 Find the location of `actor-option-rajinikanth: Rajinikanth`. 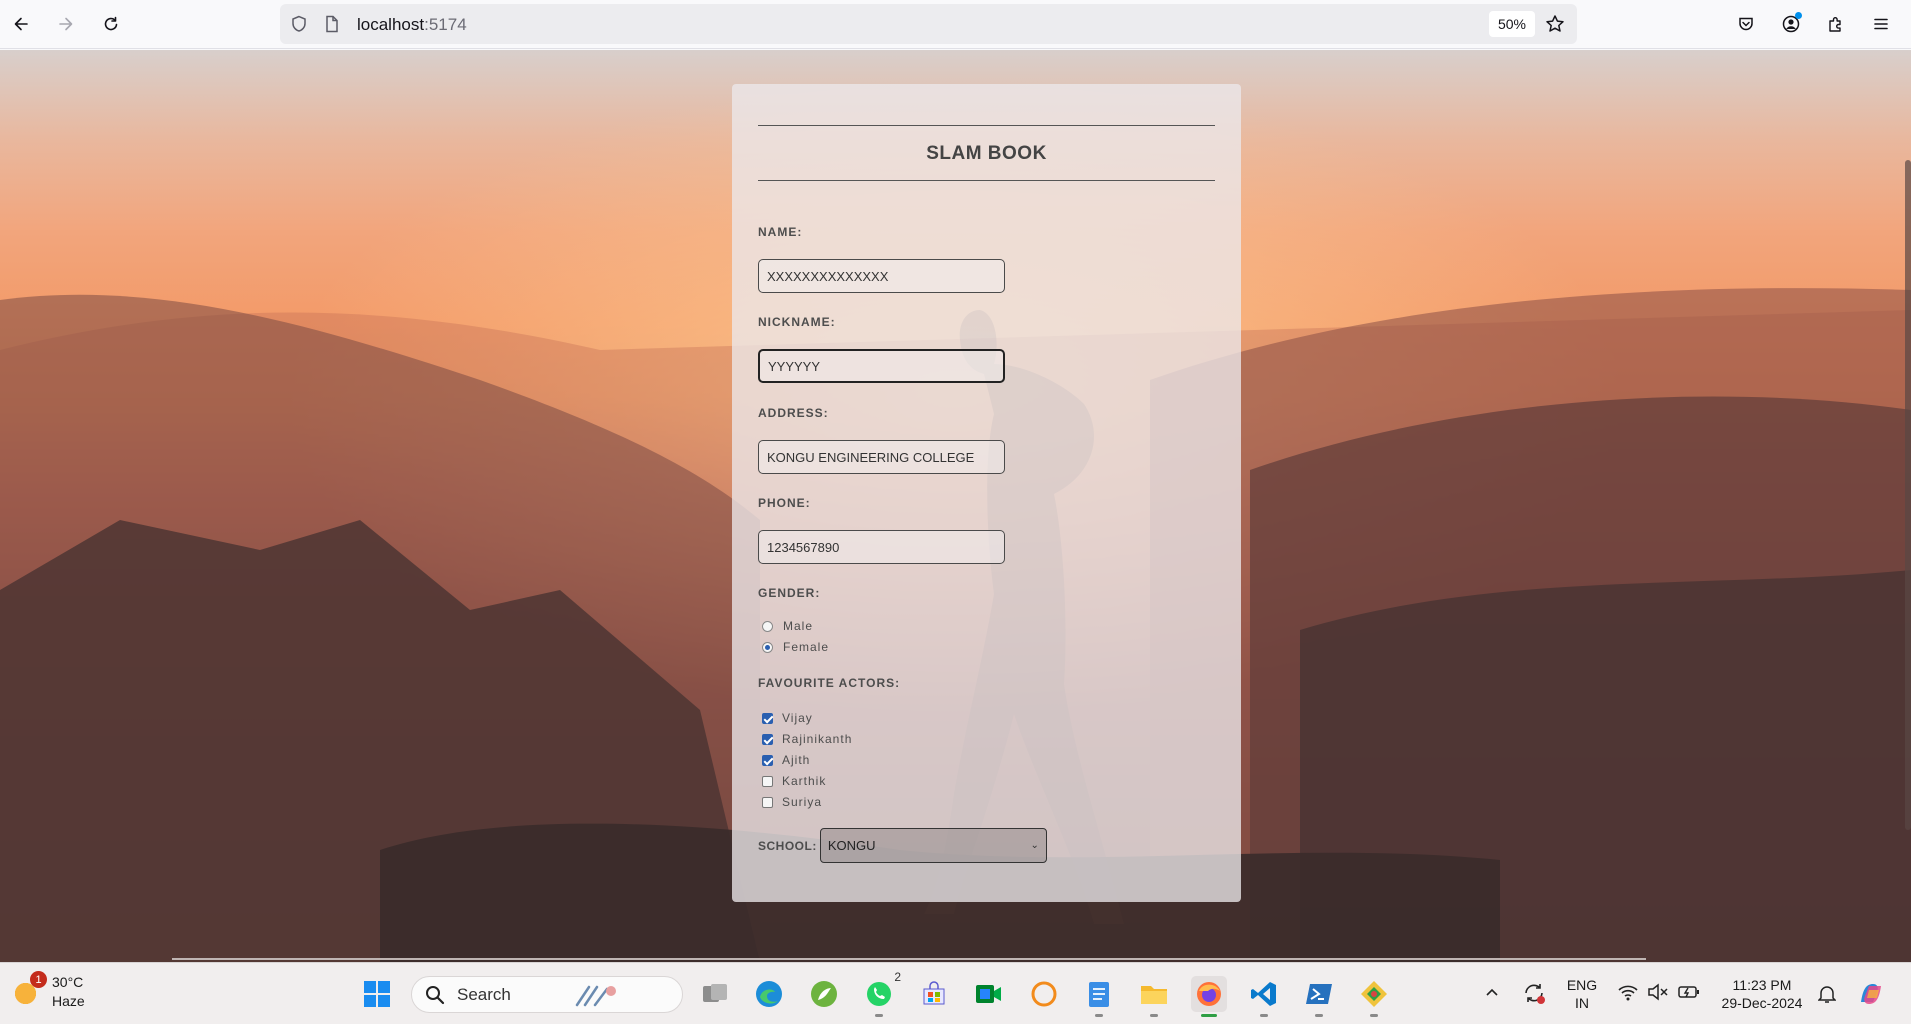

actor-option-rajinikanth: Rajinikanth is located at coordinates (805, 739).